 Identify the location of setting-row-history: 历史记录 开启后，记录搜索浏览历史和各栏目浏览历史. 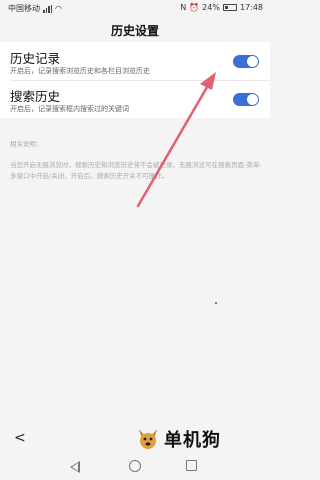
(135, 61).